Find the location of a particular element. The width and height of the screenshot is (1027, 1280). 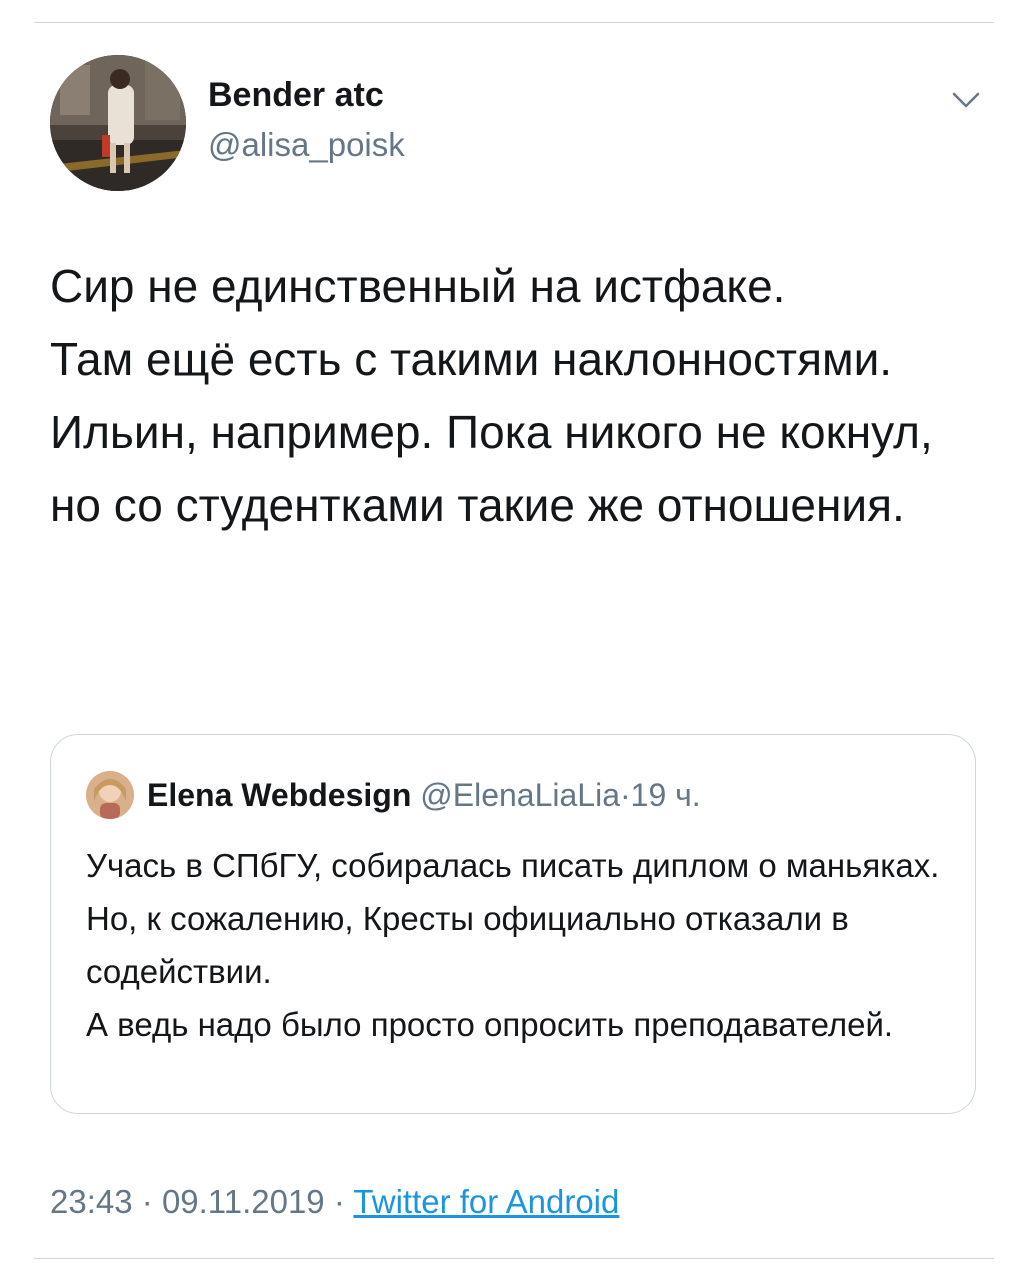

quoted-tweet-header: Elena Webdesign @ElenaLiaLia·19 ч. is located at coordinates (424, 795).